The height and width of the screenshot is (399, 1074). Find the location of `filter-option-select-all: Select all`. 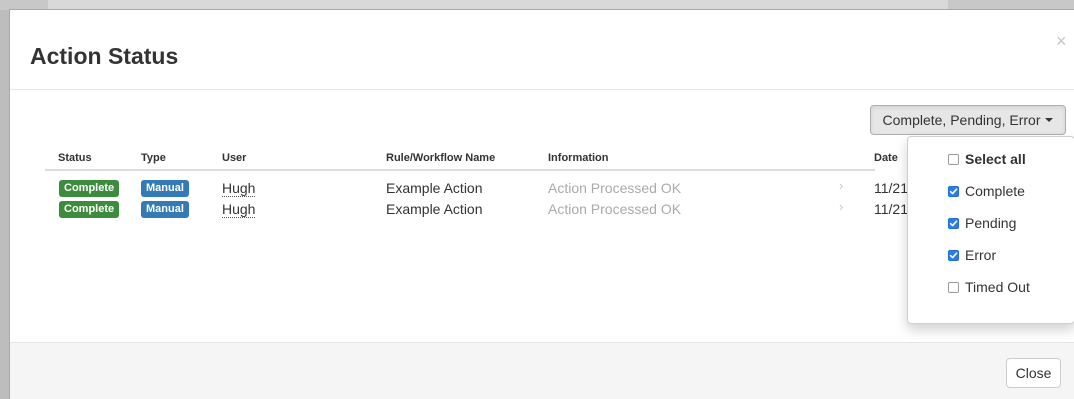

filter-option-select-all: Select all is located at coordinates (987, 159).